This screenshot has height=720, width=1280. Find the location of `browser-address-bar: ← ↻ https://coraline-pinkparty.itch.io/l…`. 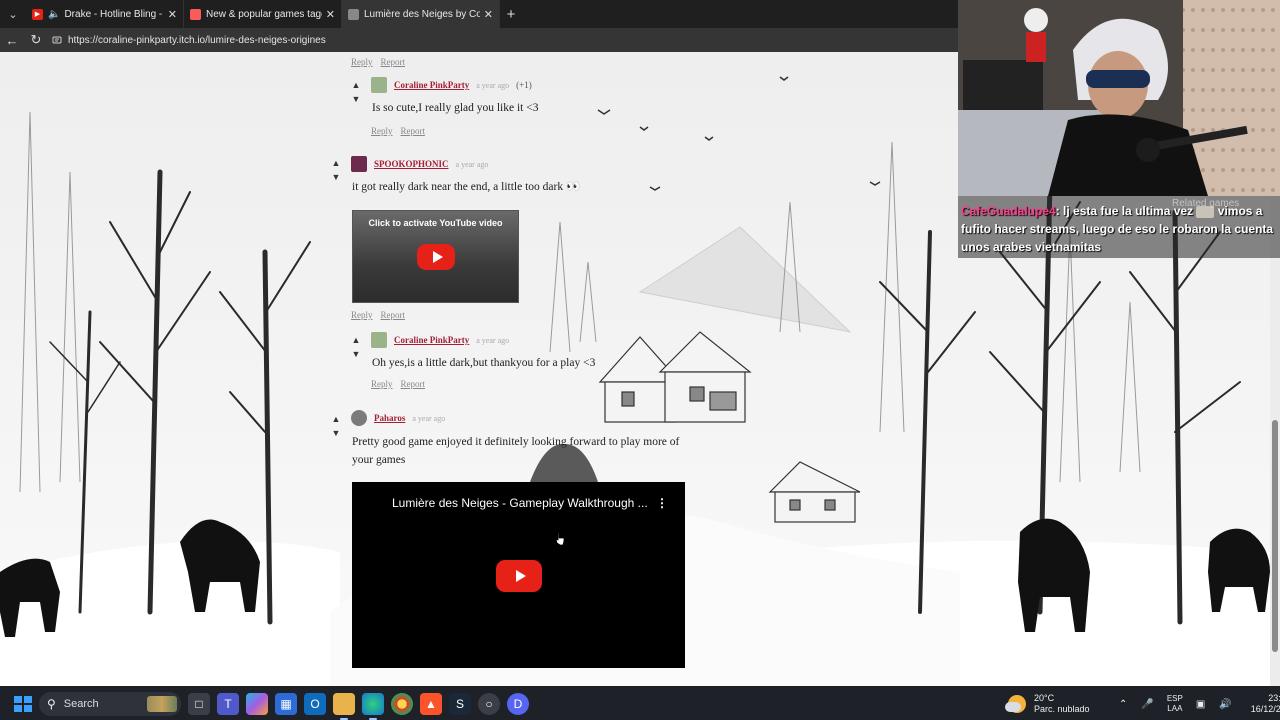

browser-address-bar: ← ↻ https://coraline-pinkparty.itch.io/l… is located at coordinates (479, 40).